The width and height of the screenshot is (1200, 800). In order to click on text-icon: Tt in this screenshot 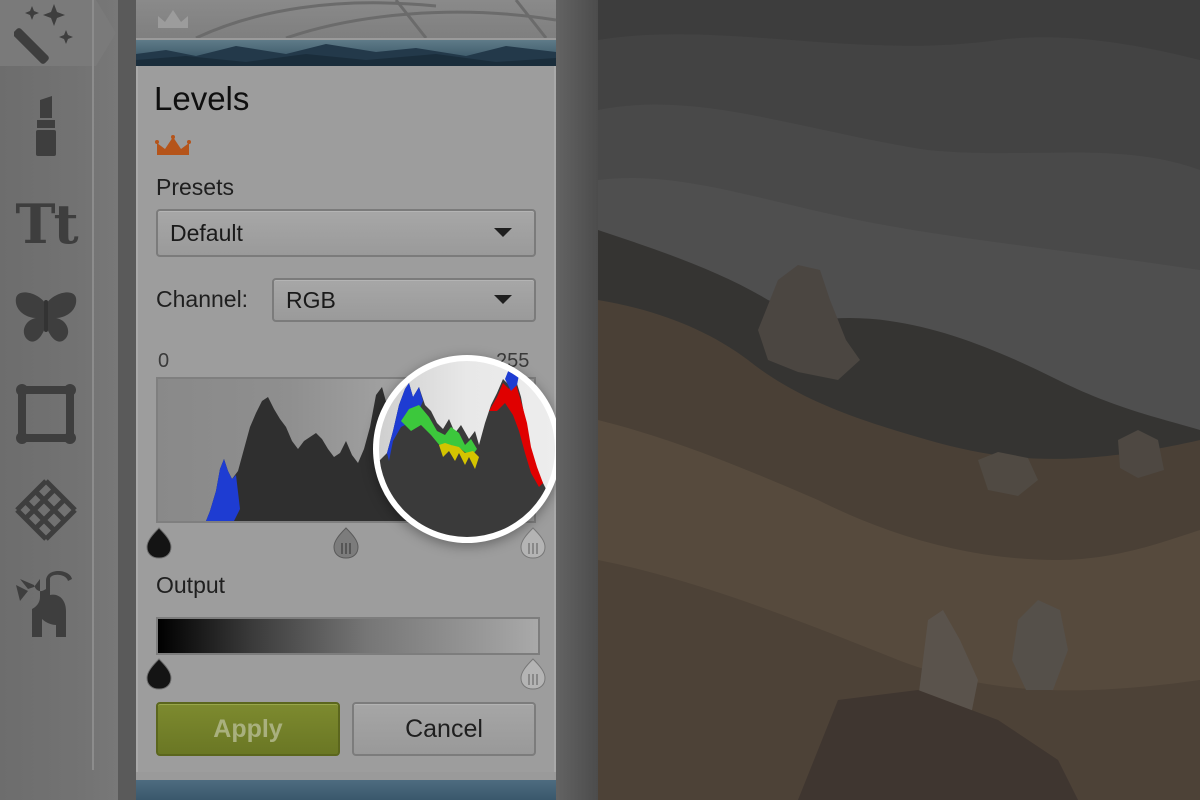, I will do `click(46, 224)`.